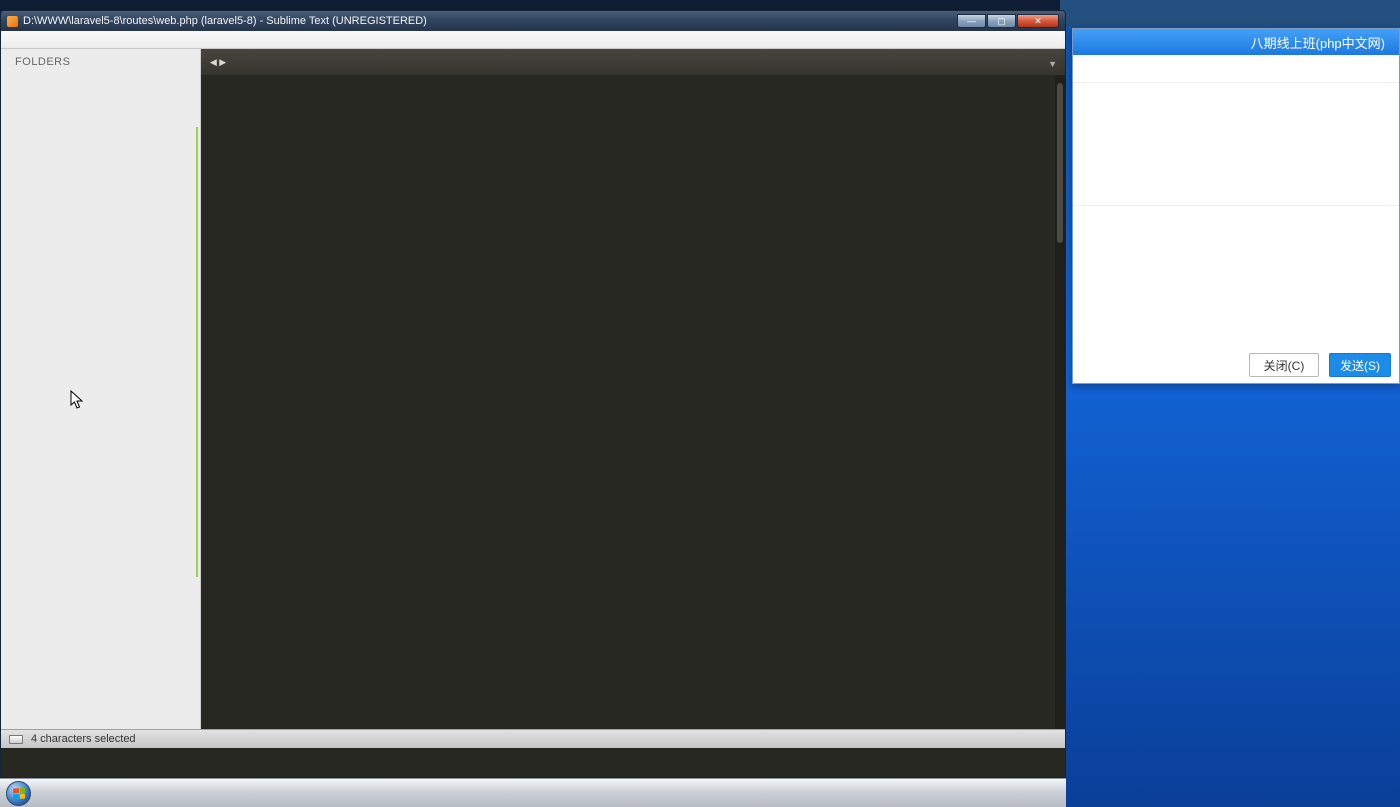 The image size is (1400, 807). I want to click on chat-close-button: 关闭(C), so click(1284, 365).